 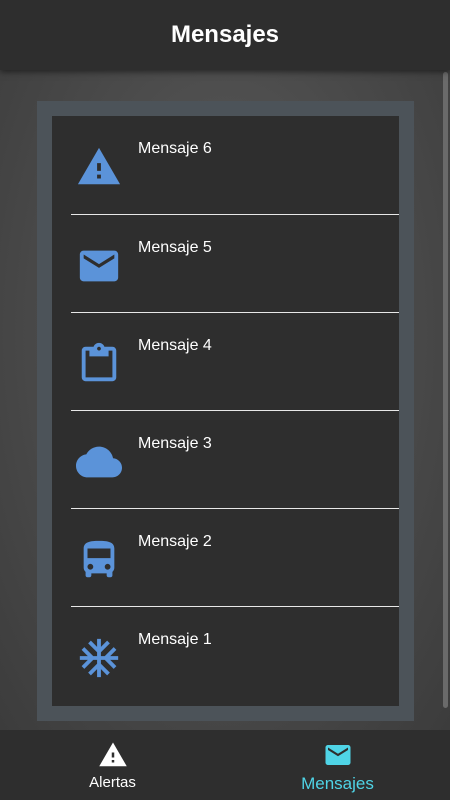 I want to click on page-title: Mensajes, so click(x=225, y=34).